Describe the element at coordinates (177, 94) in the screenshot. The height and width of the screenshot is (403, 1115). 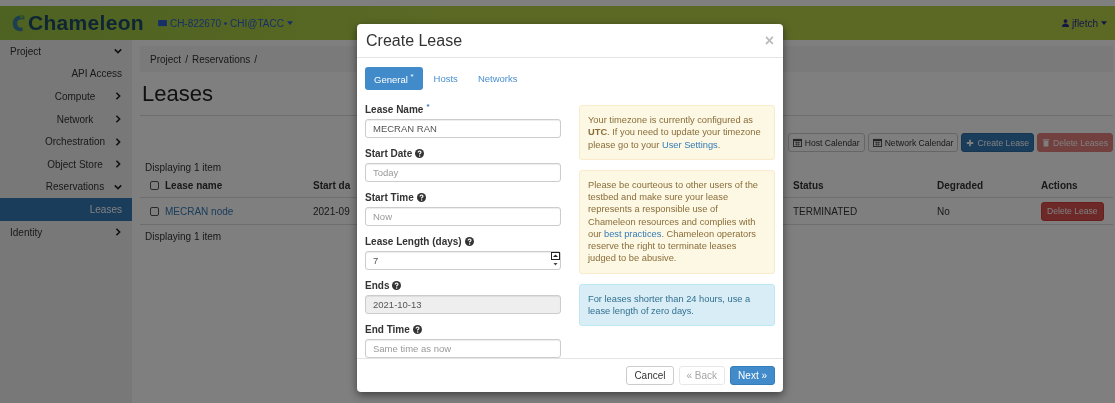
I see `page-title: Leases` at that location.